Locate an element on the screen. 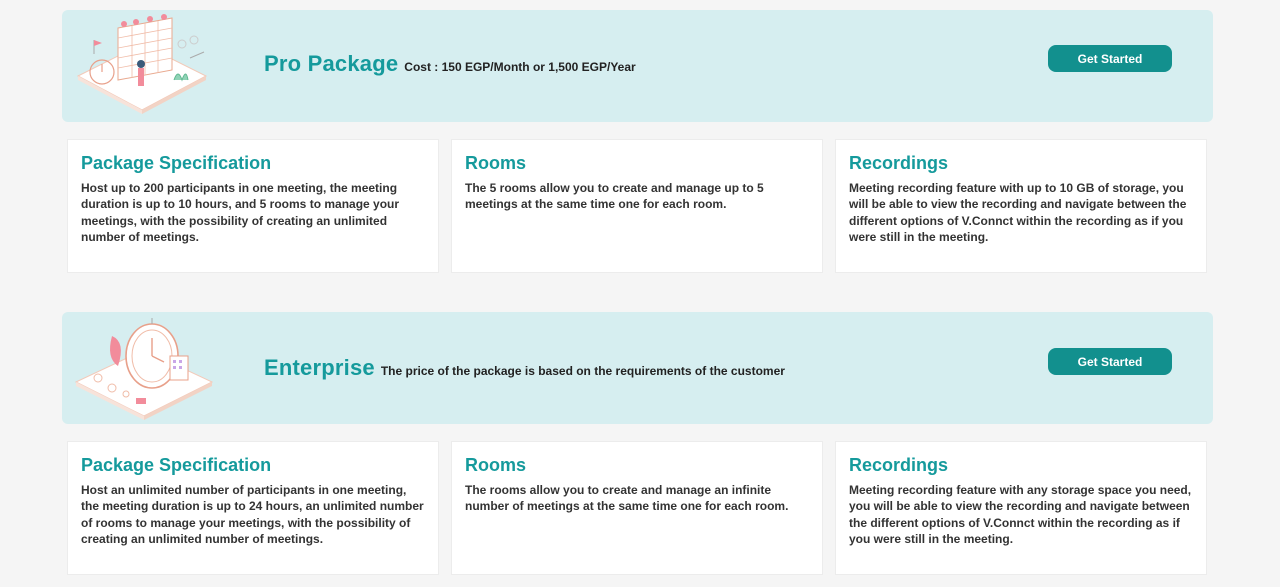  clock-illustration-icon is located at coordinates (144, 369).